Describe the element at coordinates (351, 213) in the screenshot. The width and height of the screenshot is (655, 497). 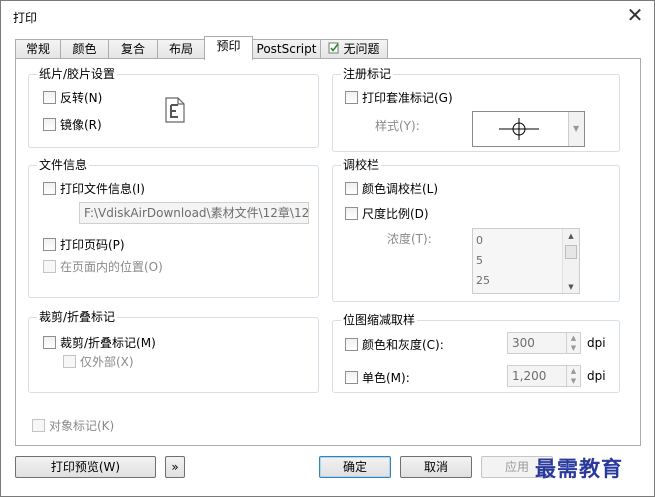
I see `scale-checkbox` at that location.